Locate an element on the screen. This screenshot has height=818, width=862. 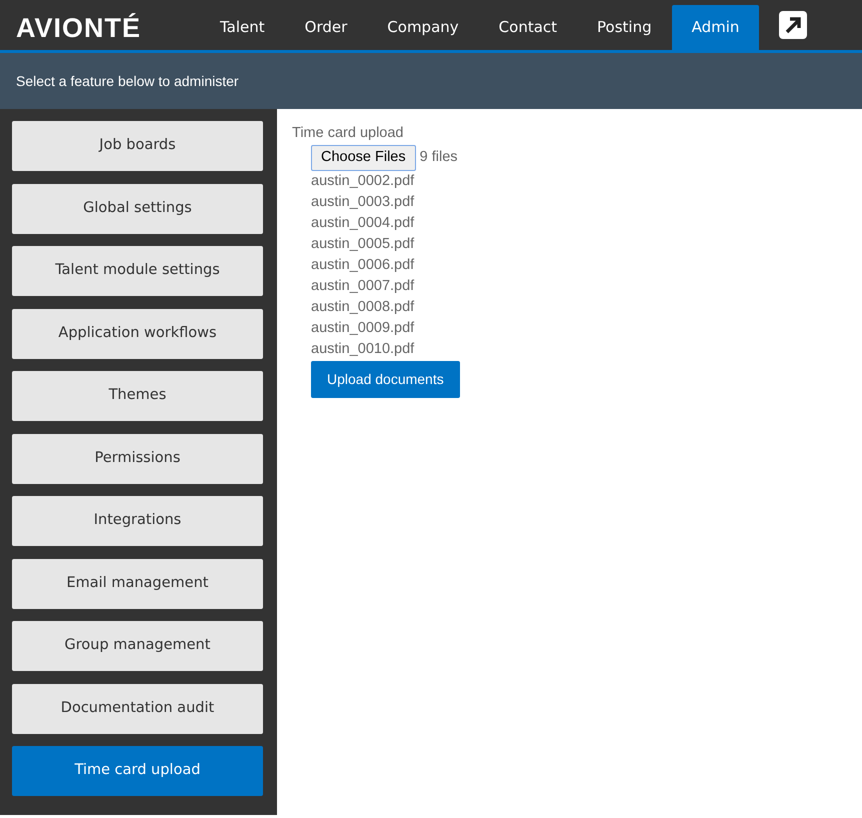
brand-logo: AVIONTÉ is located at coordinates (78, 28).